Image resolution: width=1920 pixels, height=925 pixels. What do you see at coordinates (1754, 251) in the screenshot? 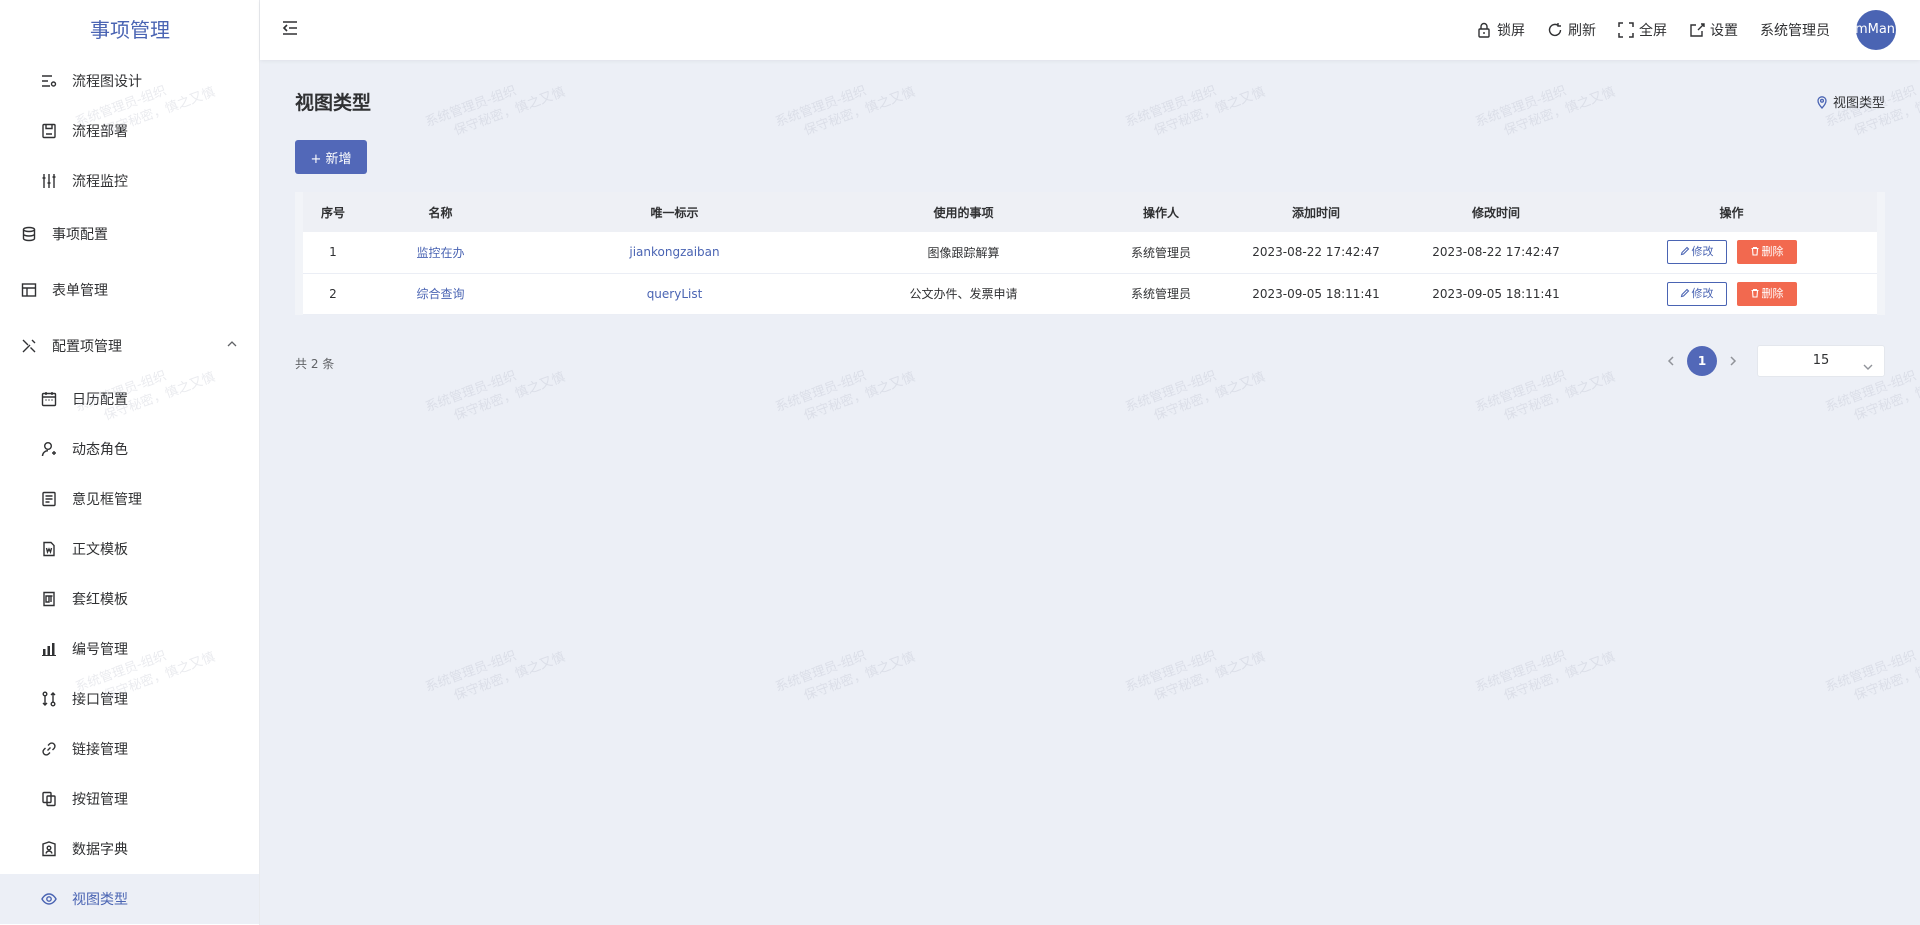
I see `trash-icon` at bounding box center [1754, 251].